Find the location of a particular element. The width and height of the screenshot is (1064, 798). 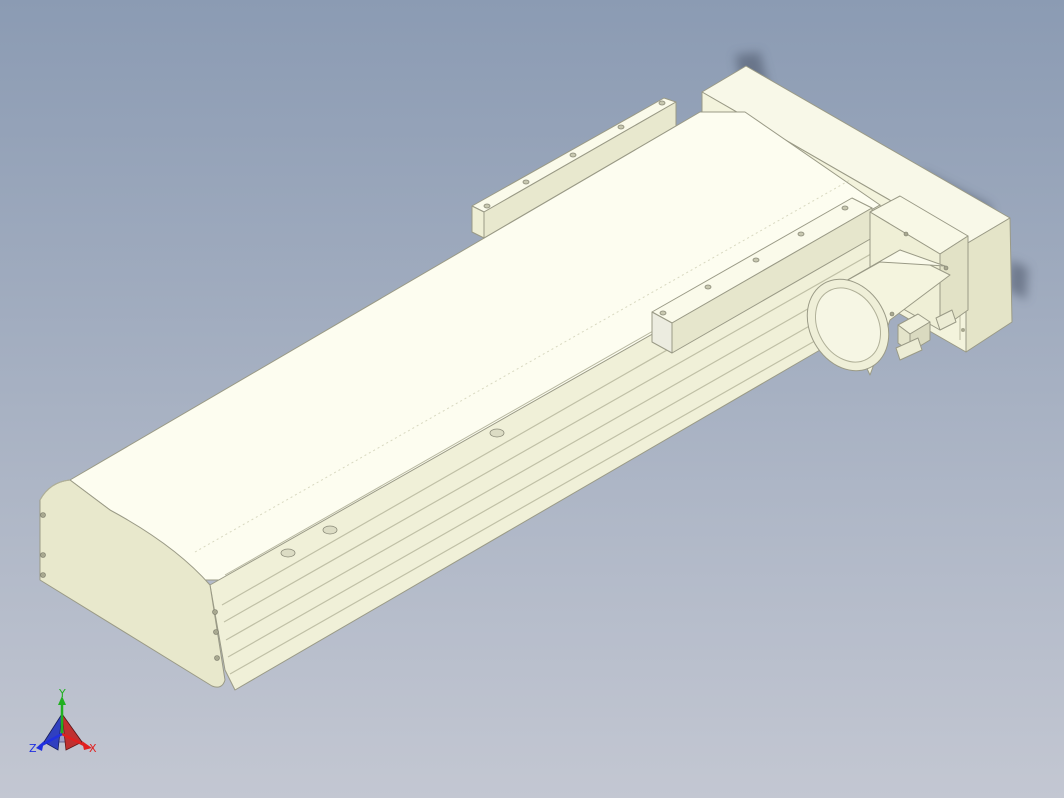

x-axis-label: X is located at coordinates (93, 748).